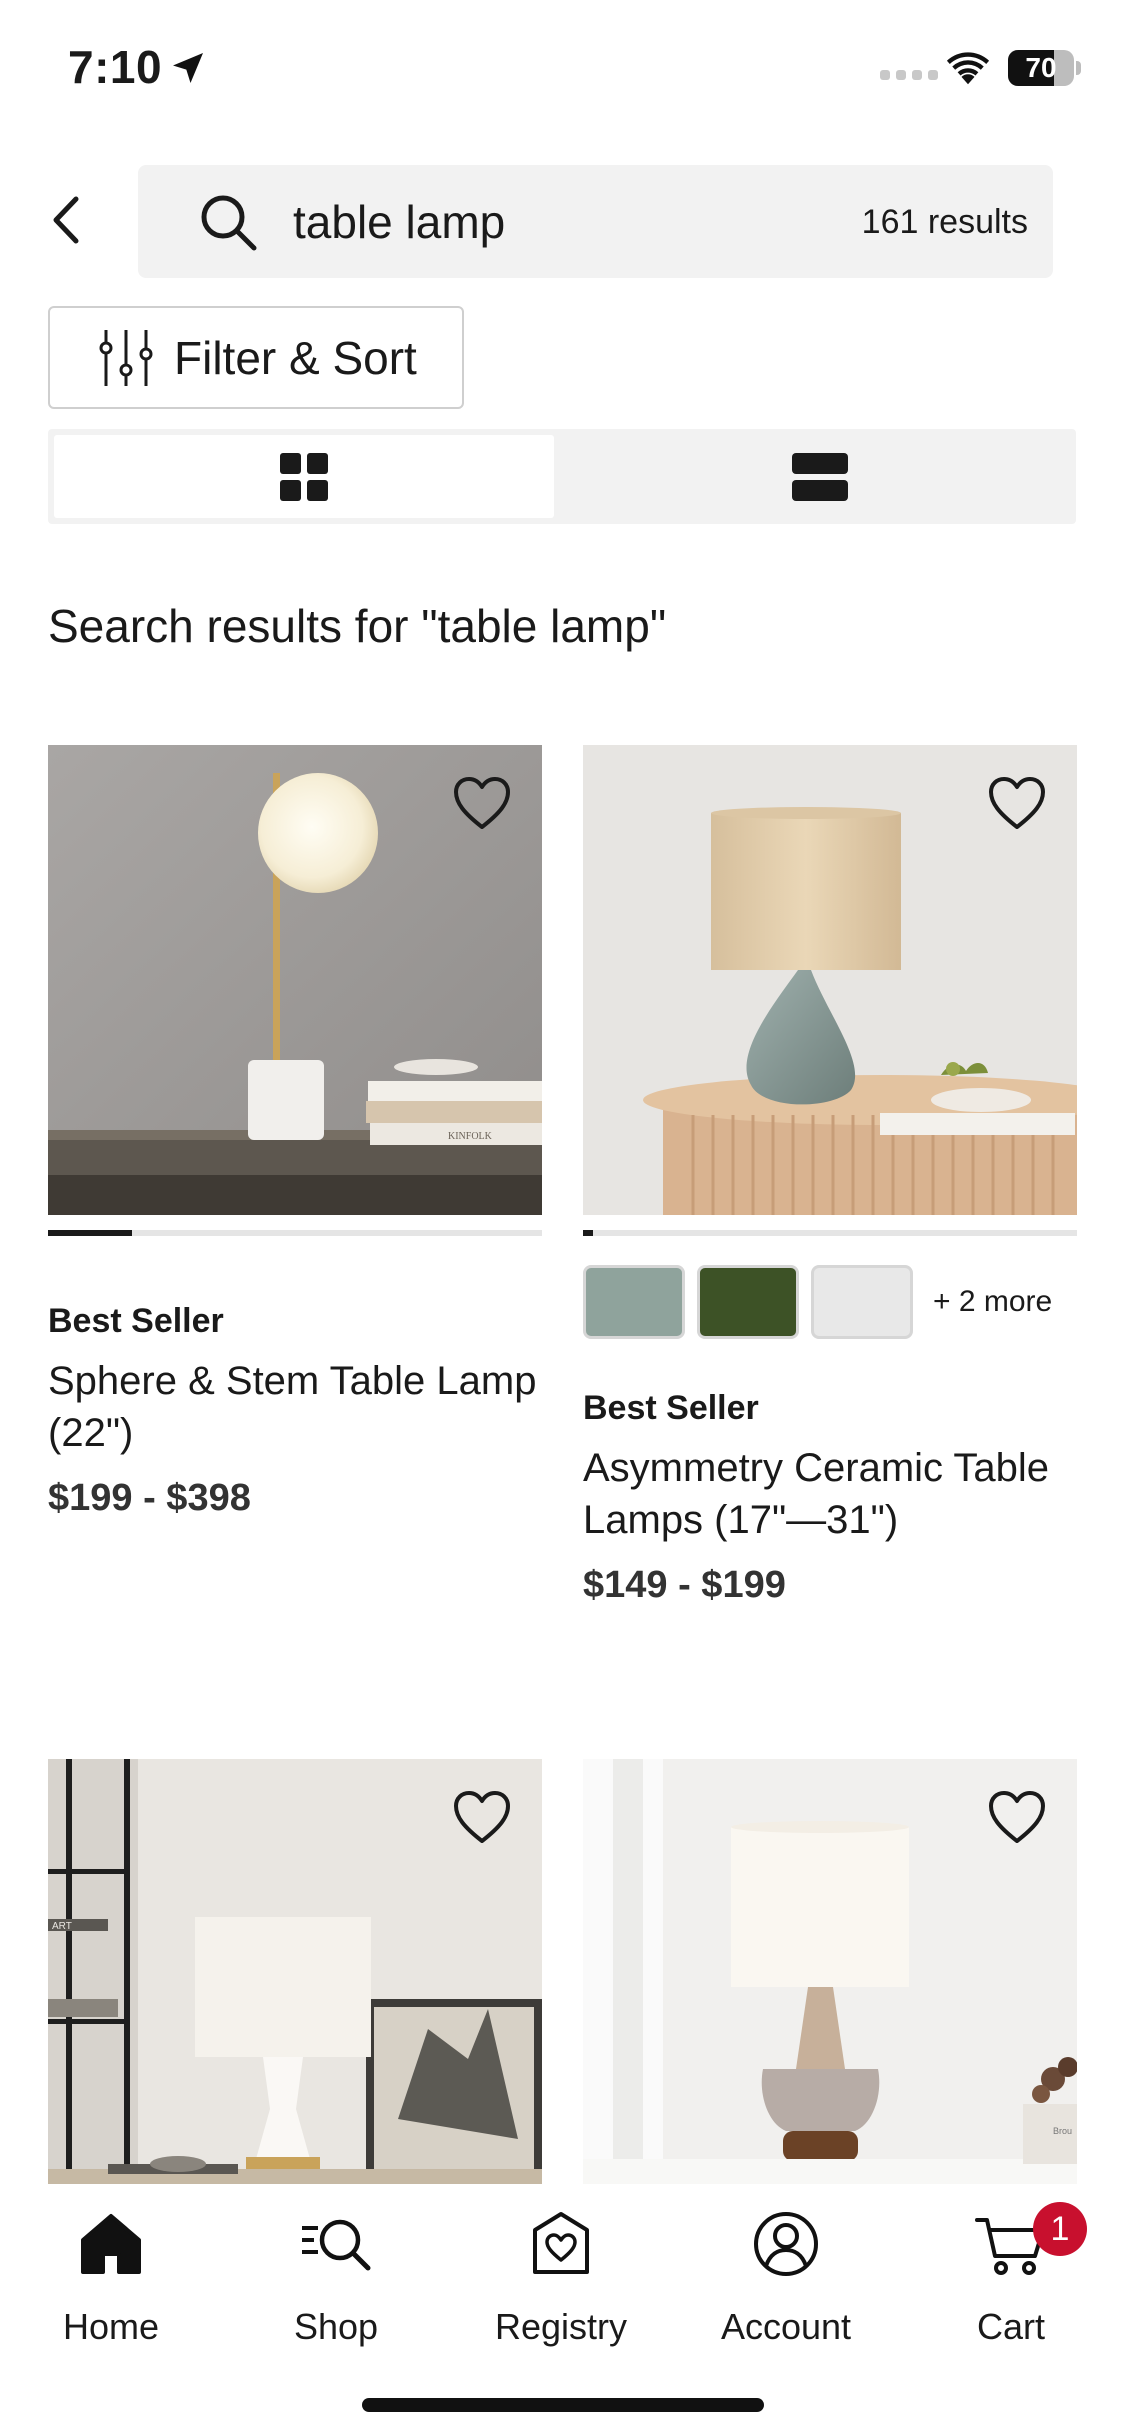 Image resolution: width=1125 pixels, height=2436 pixels. Describe the element at coordinates (1010, 2326) in the screenshot. I see `tab-label: Cart` at that location.